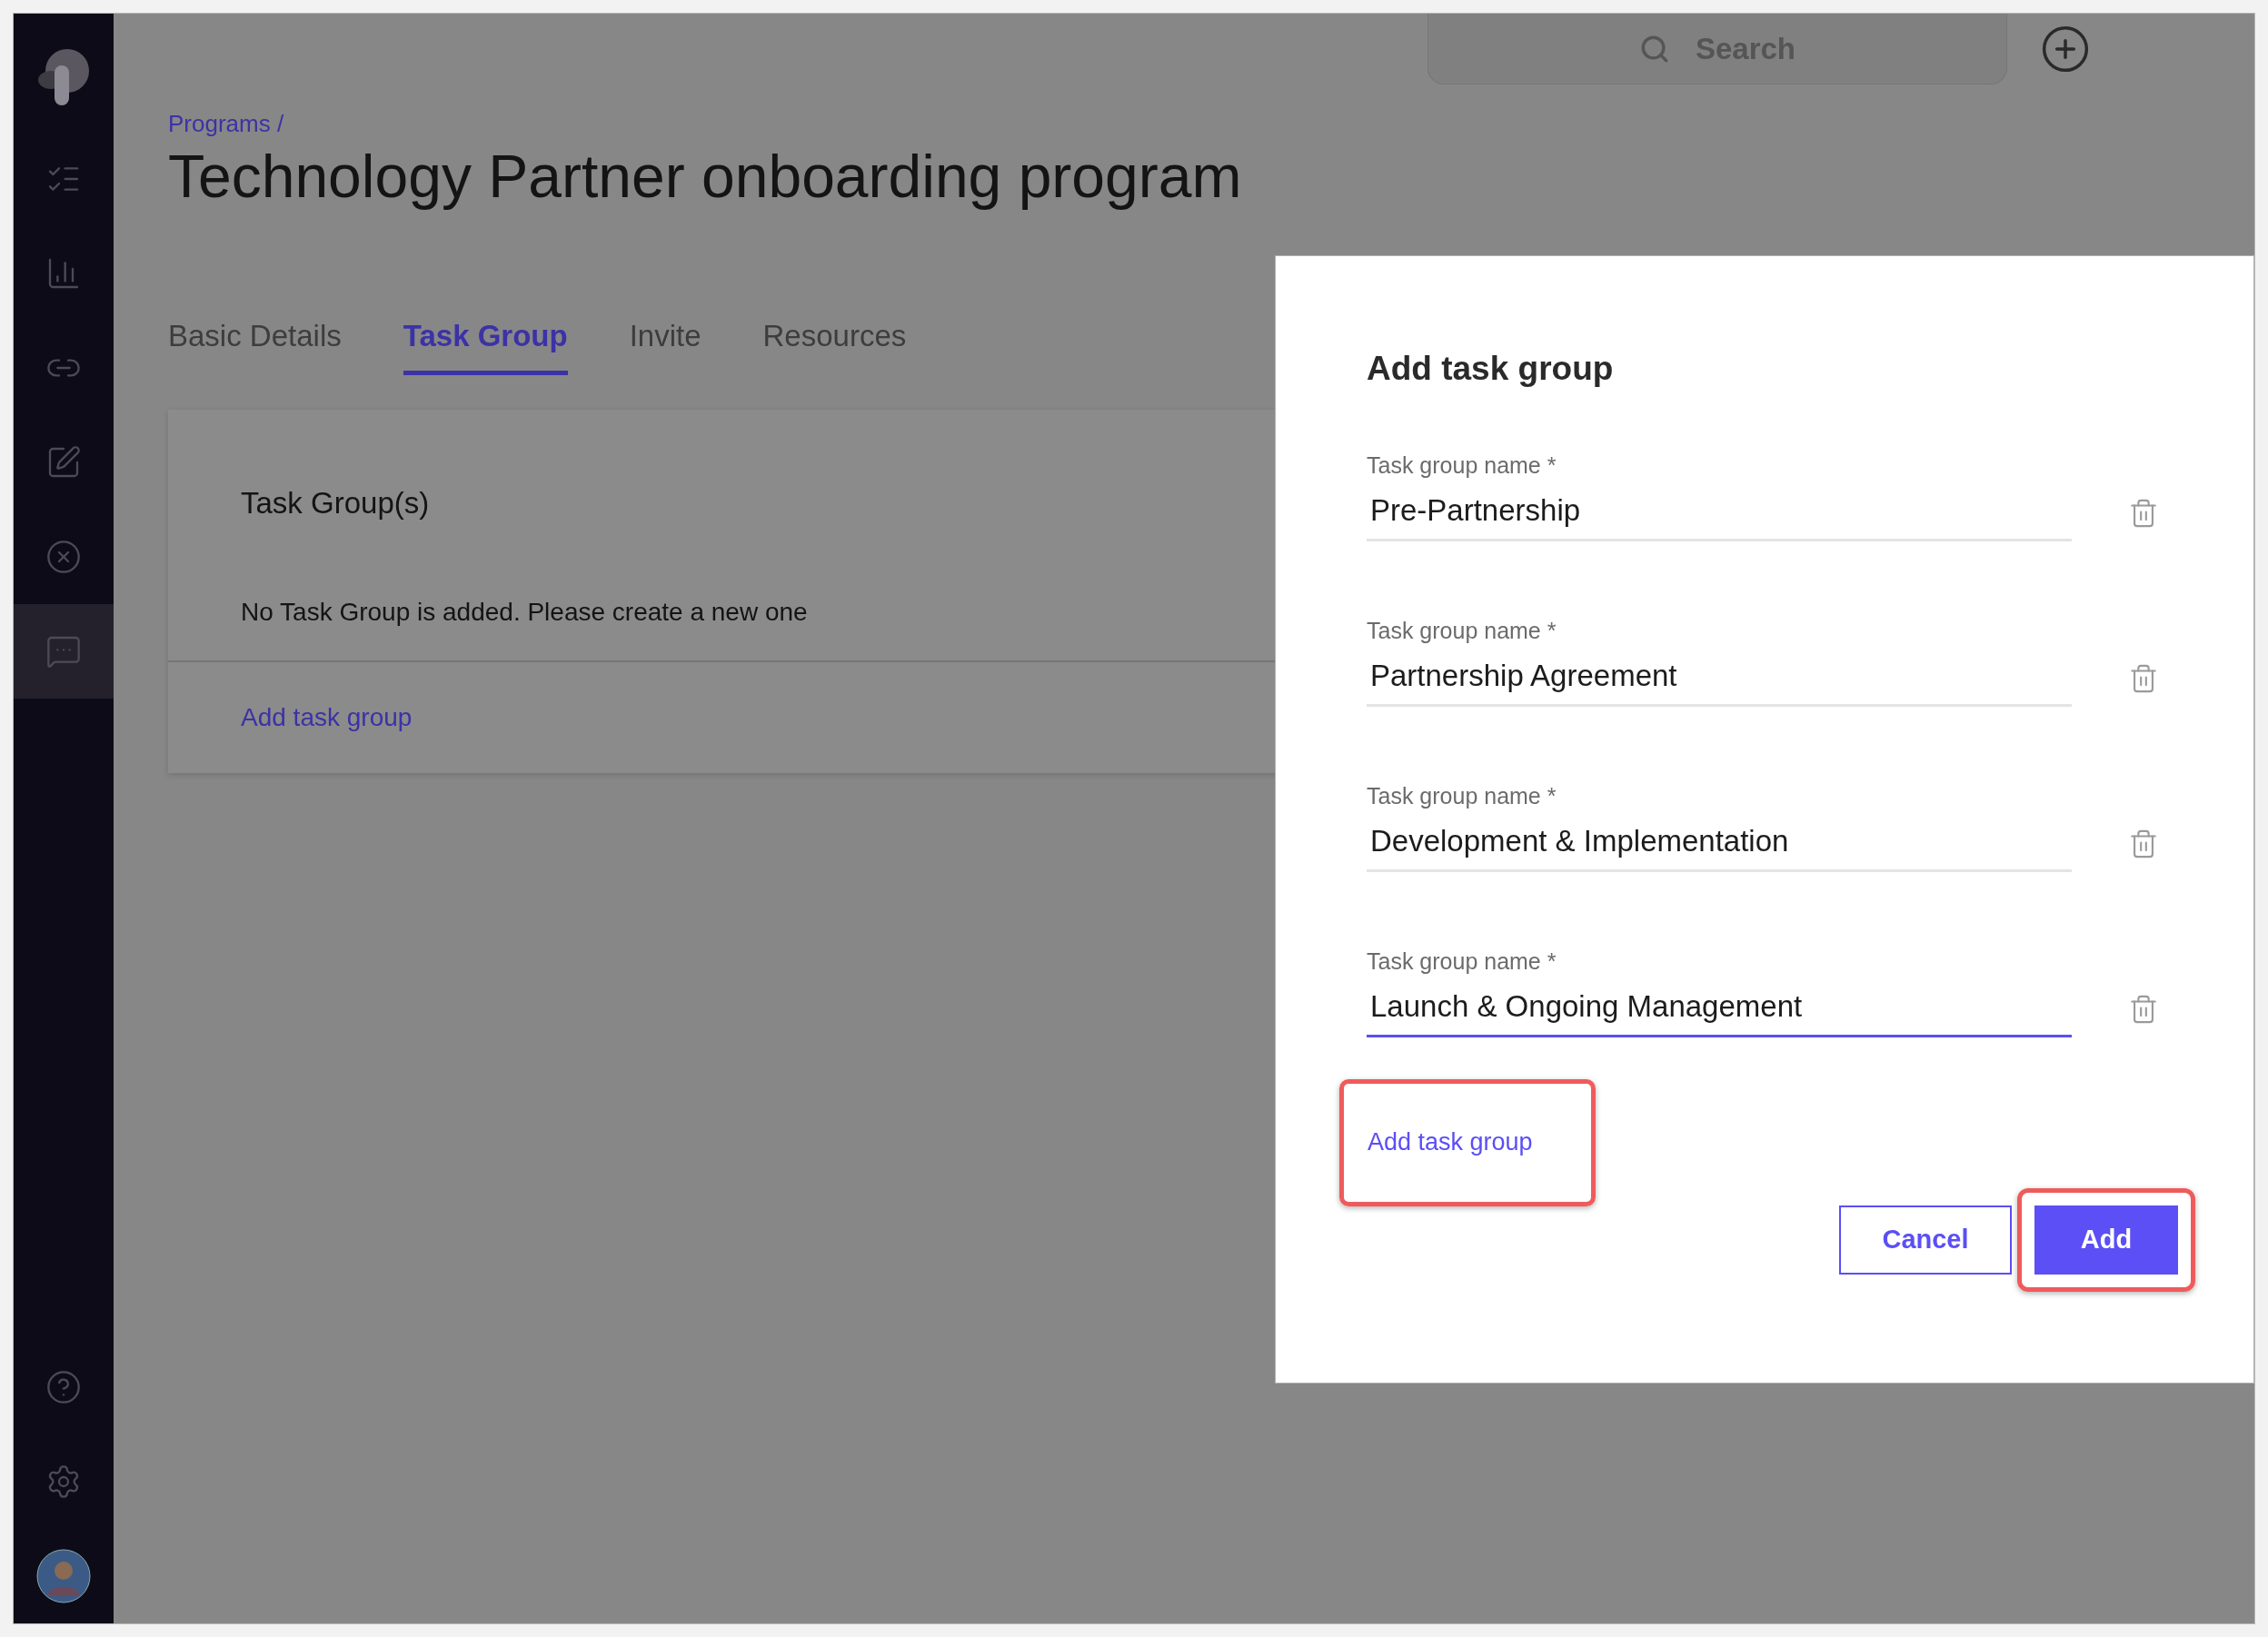 Image resolution: width=2268 pixels, height=1637 pixels. What do you see at coordinates (63, 1576) in the screenshot?
I see `avatar-icon` at bounding box center [63, 1576].